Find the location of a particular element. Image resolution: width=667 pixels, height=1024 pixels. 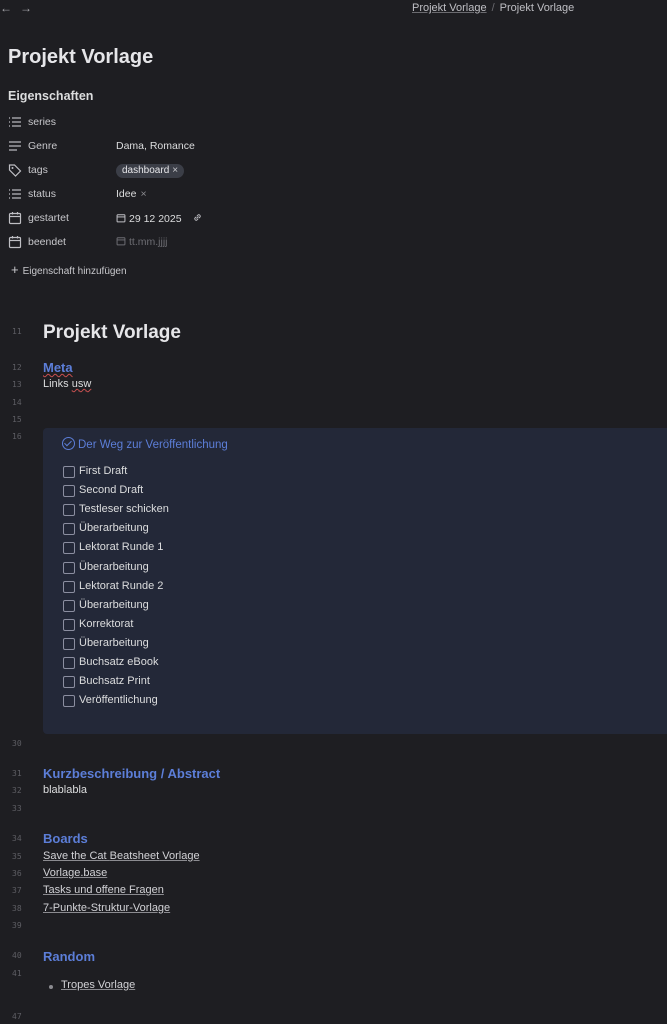

bullet-icon is located at coordinates (51, 987).